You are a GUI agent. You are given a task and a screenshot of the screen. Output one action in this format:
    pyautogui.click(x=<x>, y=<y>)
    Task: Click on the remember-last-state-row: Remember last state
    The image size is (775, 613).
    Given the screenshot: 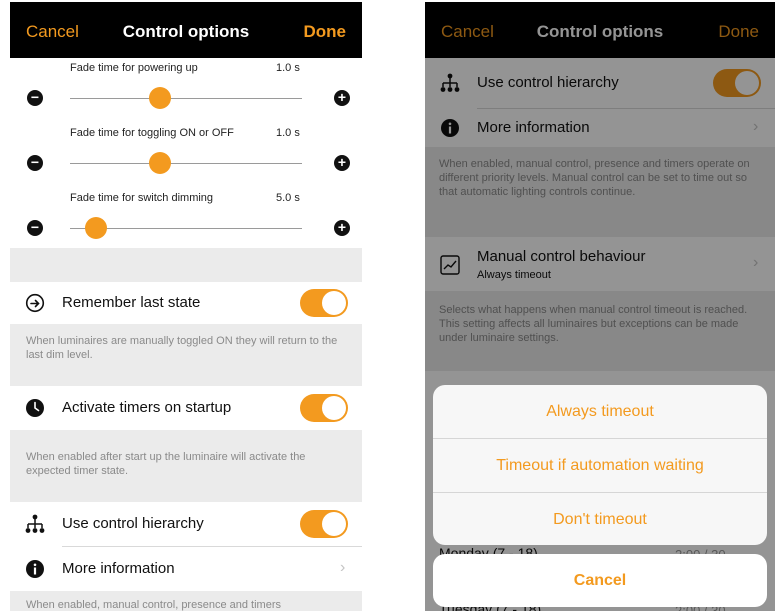 What is the action you would take?
    pyautogui.click(x=186, y=303)
    